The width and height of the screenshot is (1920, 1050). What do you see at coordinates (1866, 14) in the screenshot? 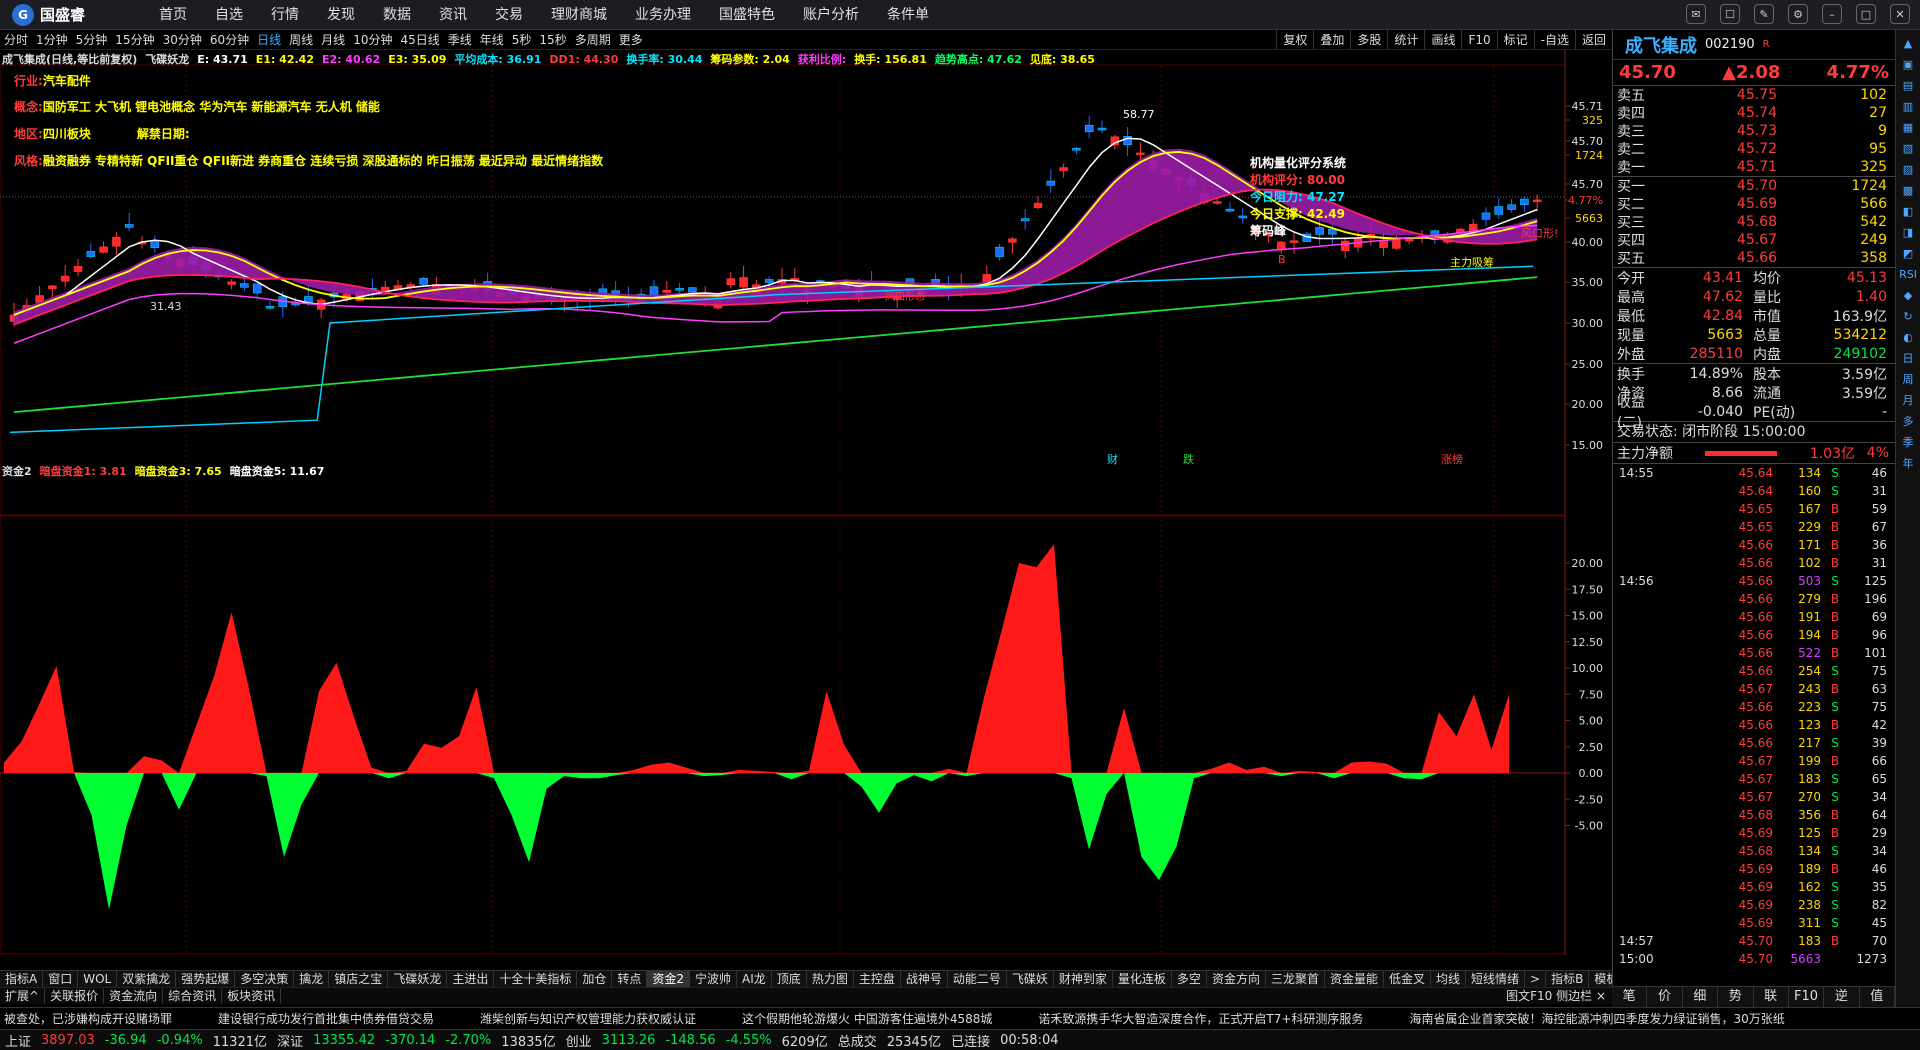
I see `maximize-icon: □` at bounding box center [1866, 14].